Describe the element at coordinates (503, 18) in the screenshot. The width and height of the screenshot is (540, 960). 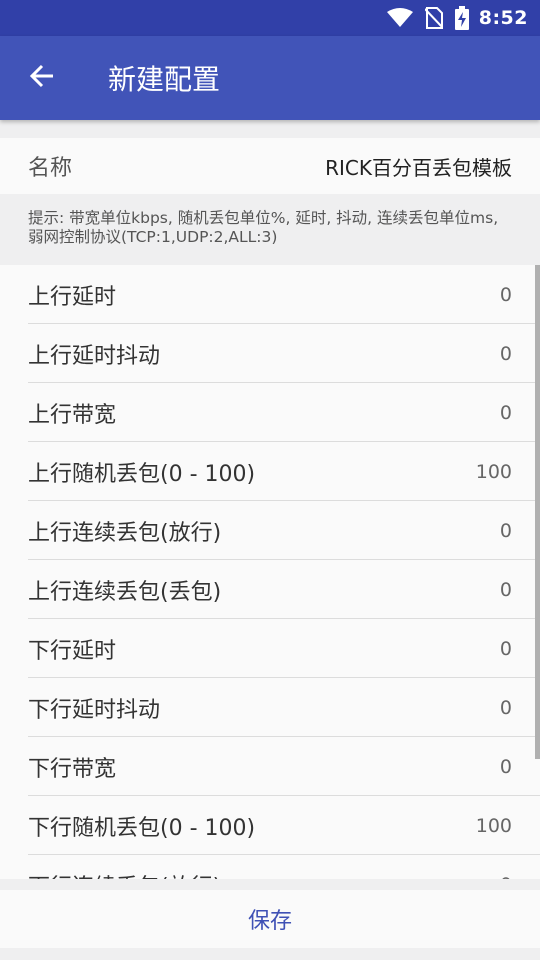
I see `status-time: 8:52` at that location.